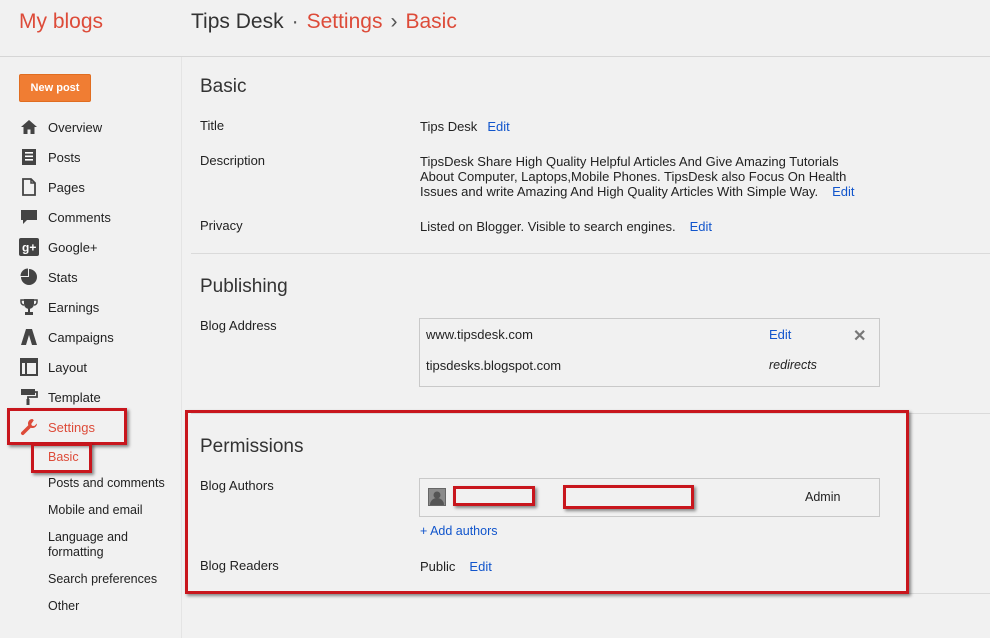 The image size is (990, 638). I want to click on trophy-icon, so click(29, 307).